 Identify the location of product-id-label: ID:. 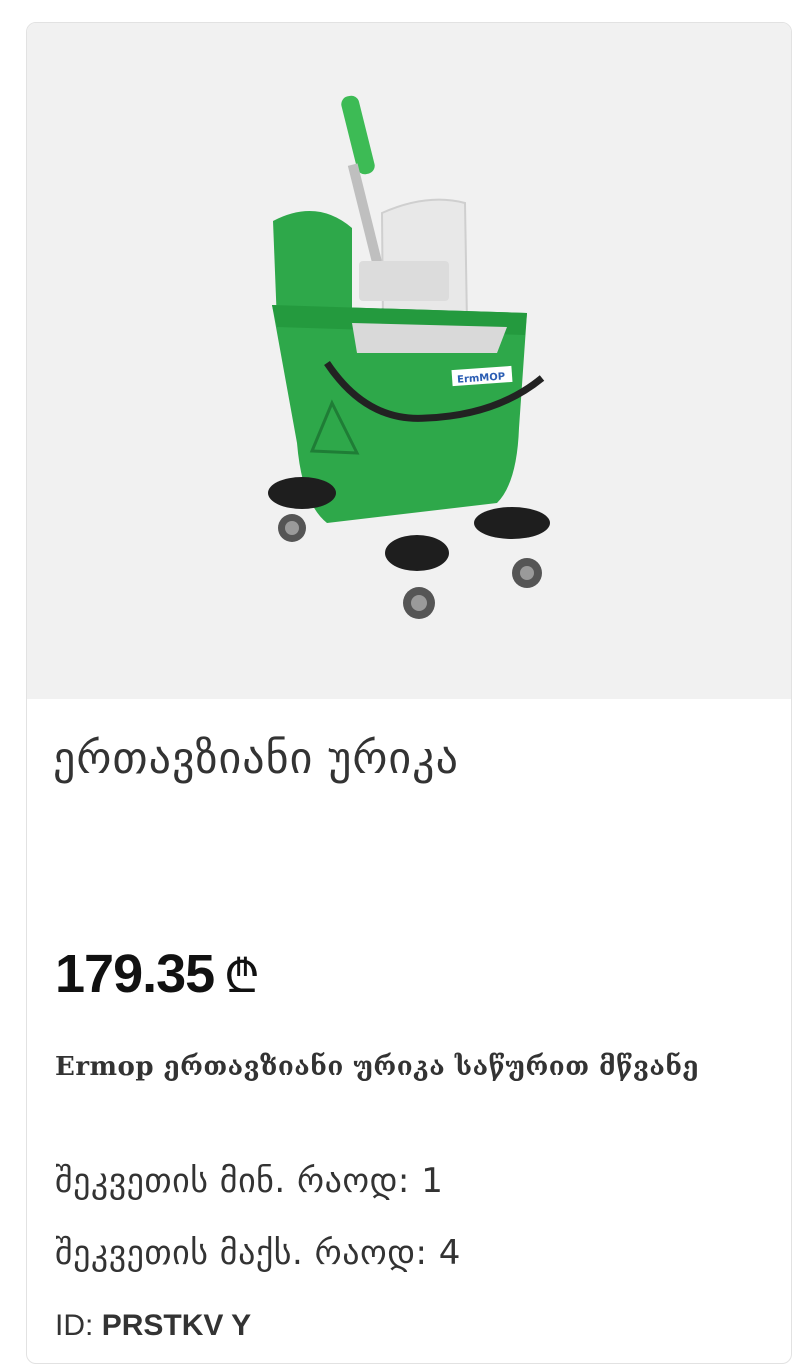
(74, 1325).